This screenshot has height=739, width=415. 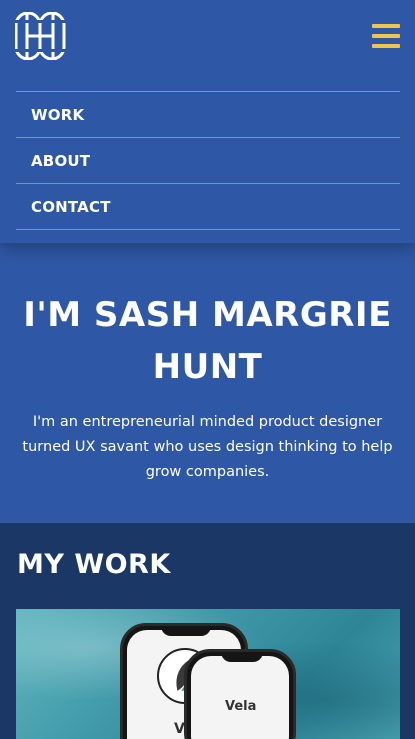 What do you see at coordinates (41, 36) in the screenshot?
I see `logo-icon` at bounding box center [41, 36].